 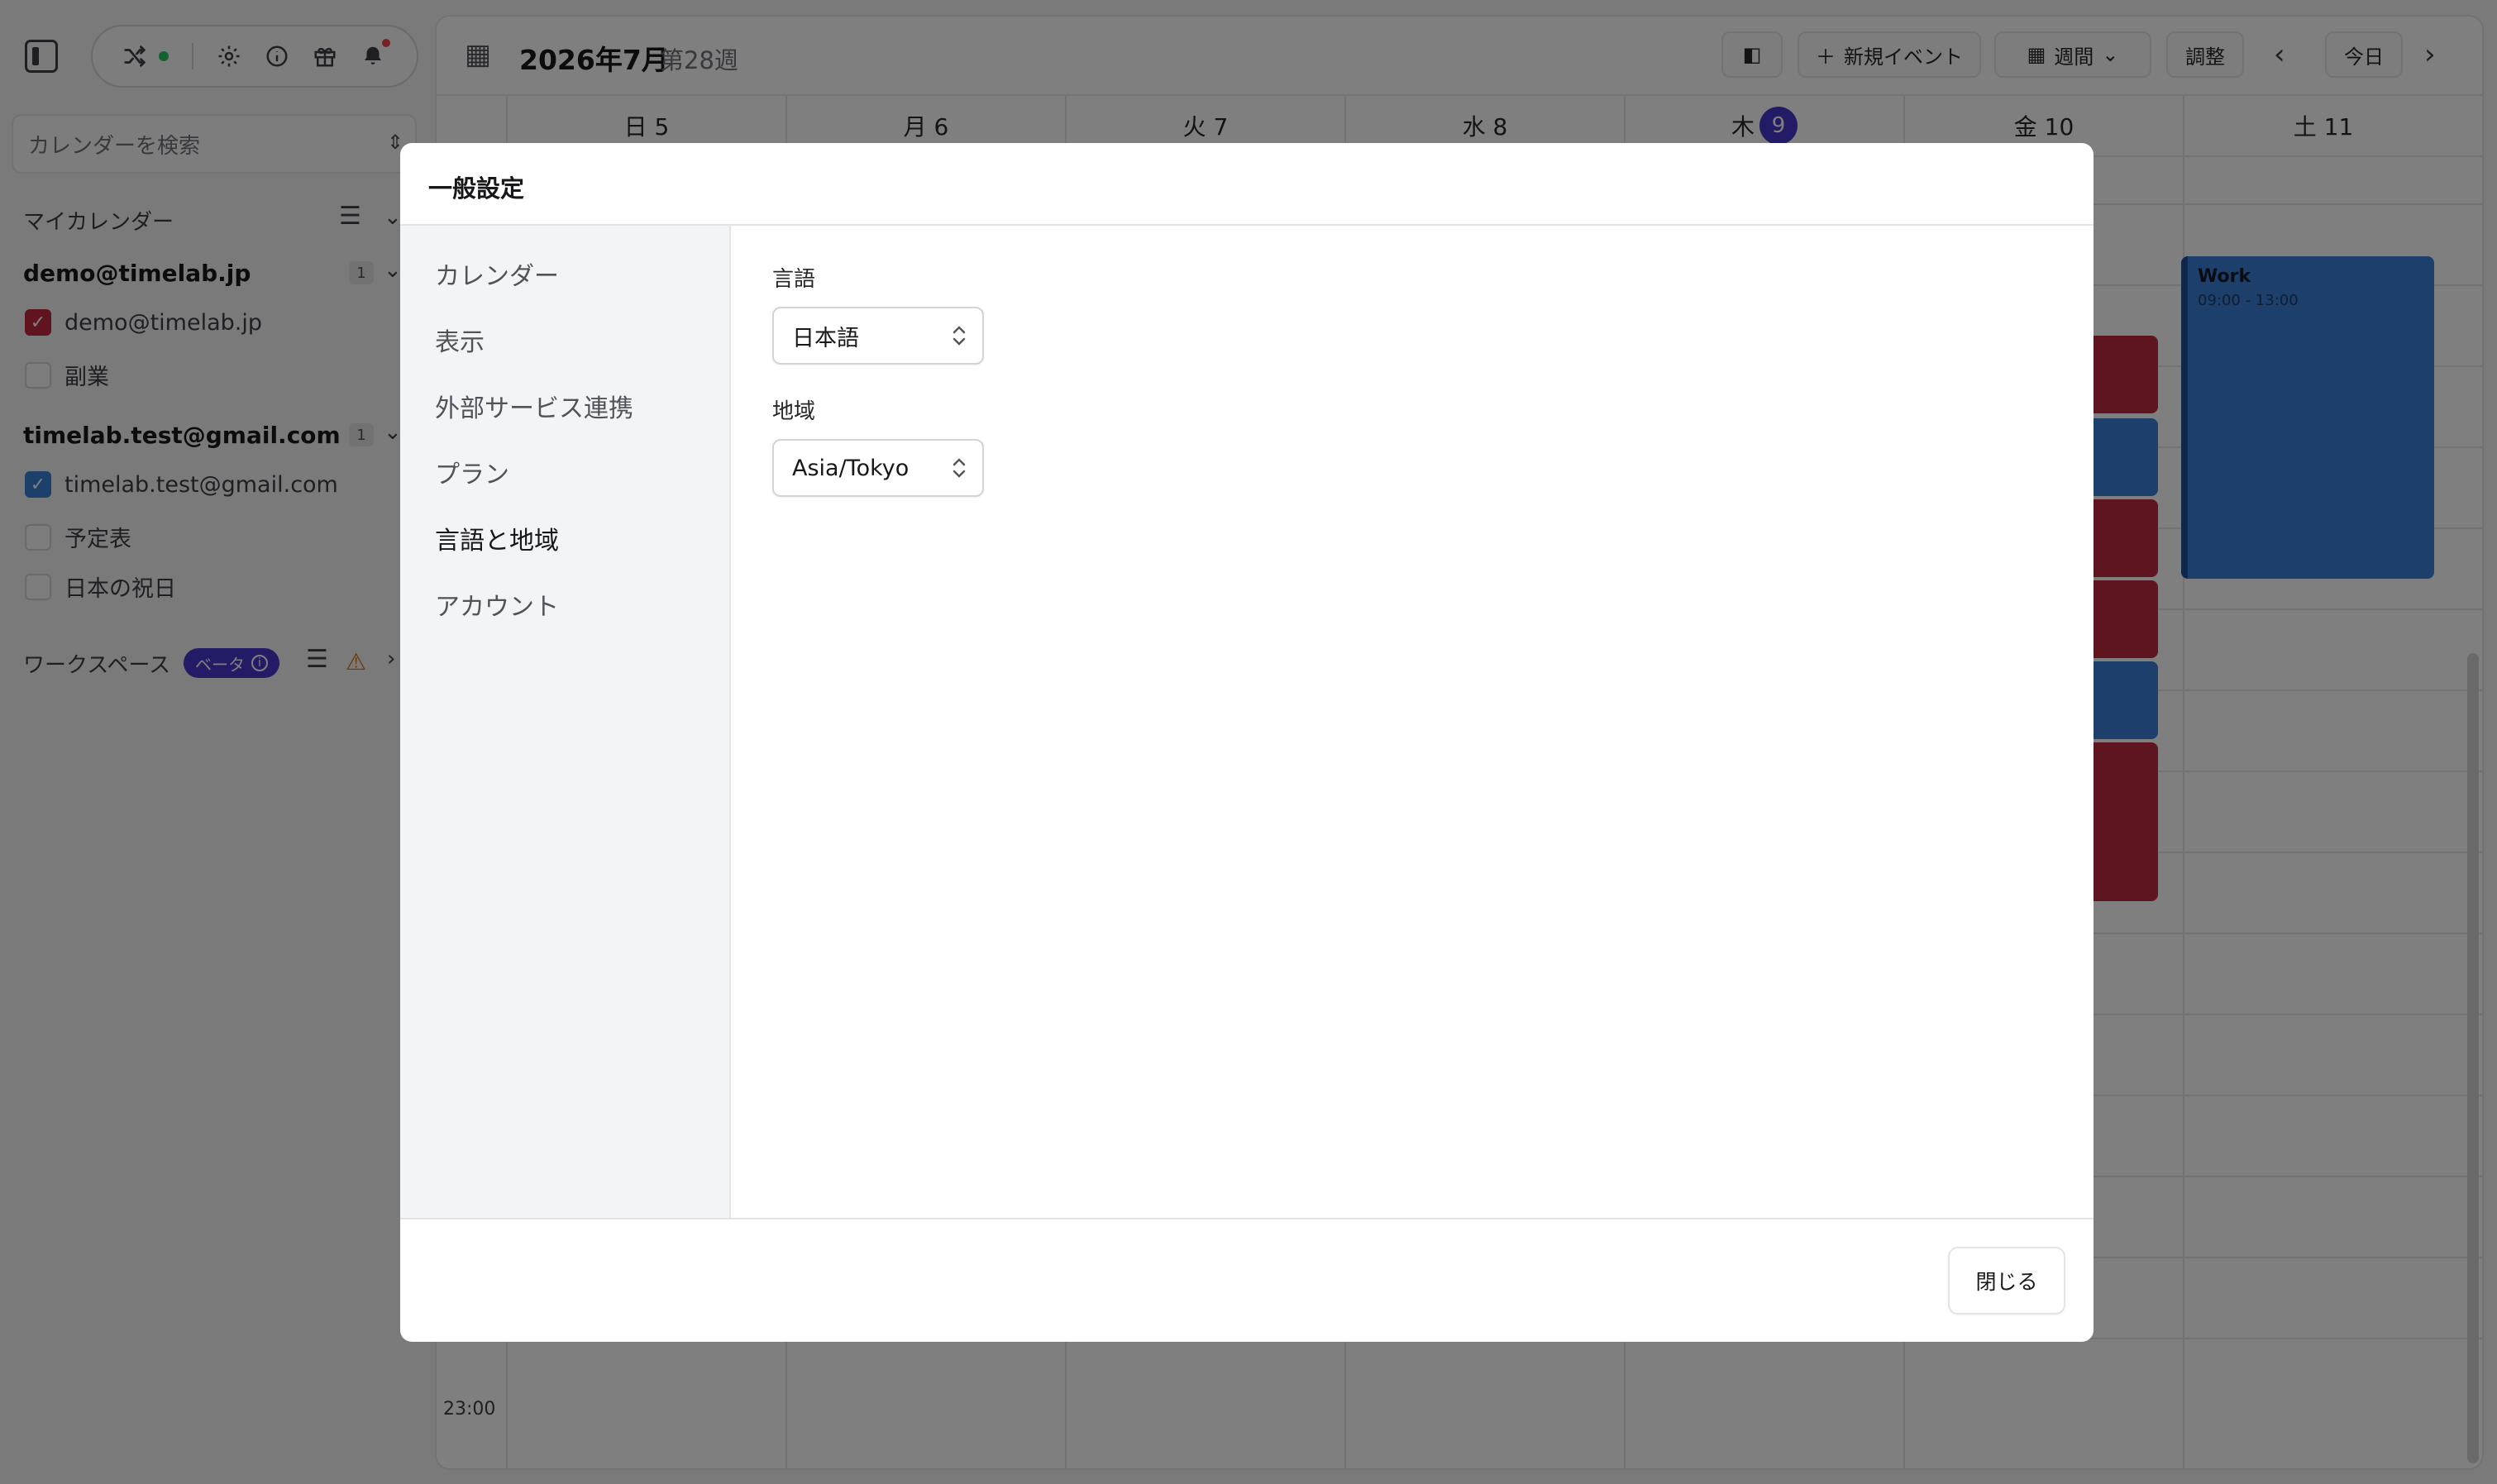 I want to click on region-select: Asia/Tokyo, so click(x=878, y=468).